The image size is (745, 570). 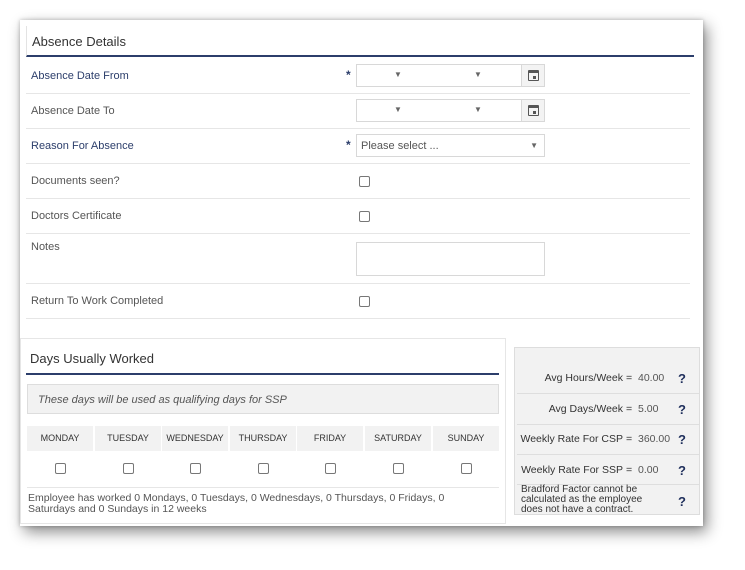 I want to click on friday-checkbox, so click(x=330, y=468).